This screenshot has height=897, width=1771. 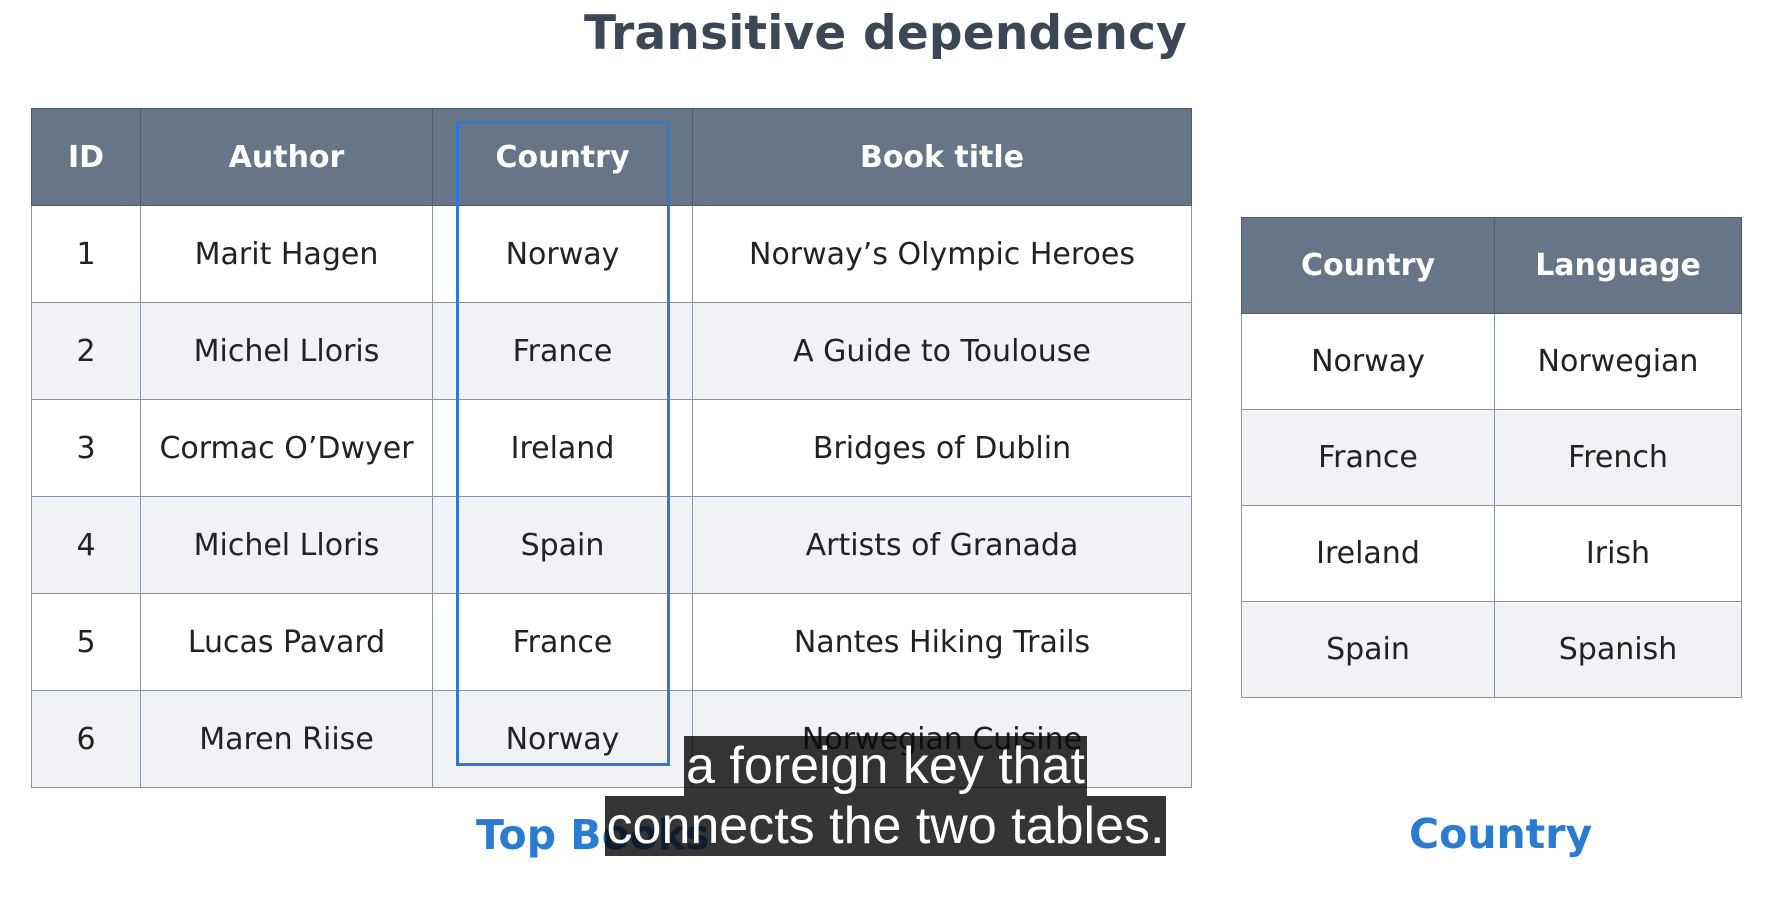 What do you see at coordinates (286, 642) in the screenshot?
I see `cell-author: Lucas Pavard` at bounding box center [286, 642].